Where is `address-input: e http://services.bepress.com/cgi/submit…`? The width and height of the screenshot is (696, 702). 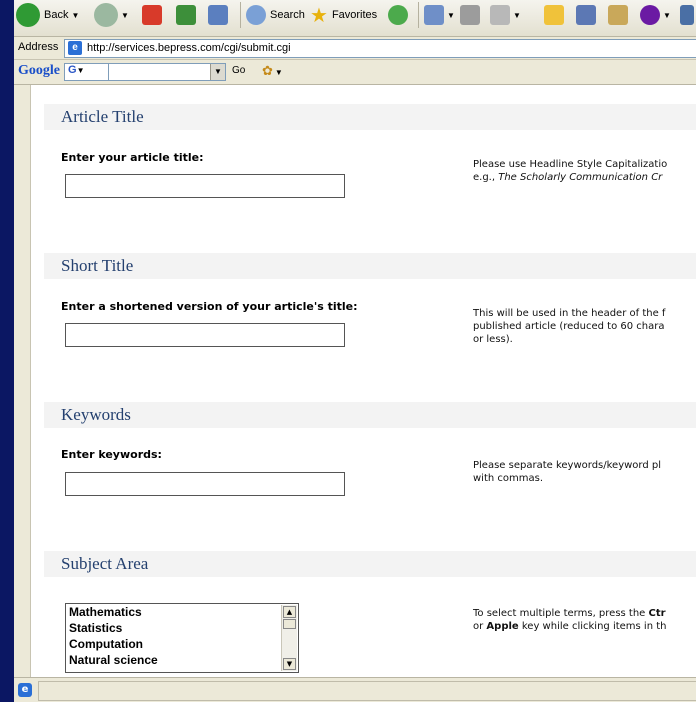 address-input: e http://services.bepress.com/cgi/submit… is located at coordinates (380, 48).